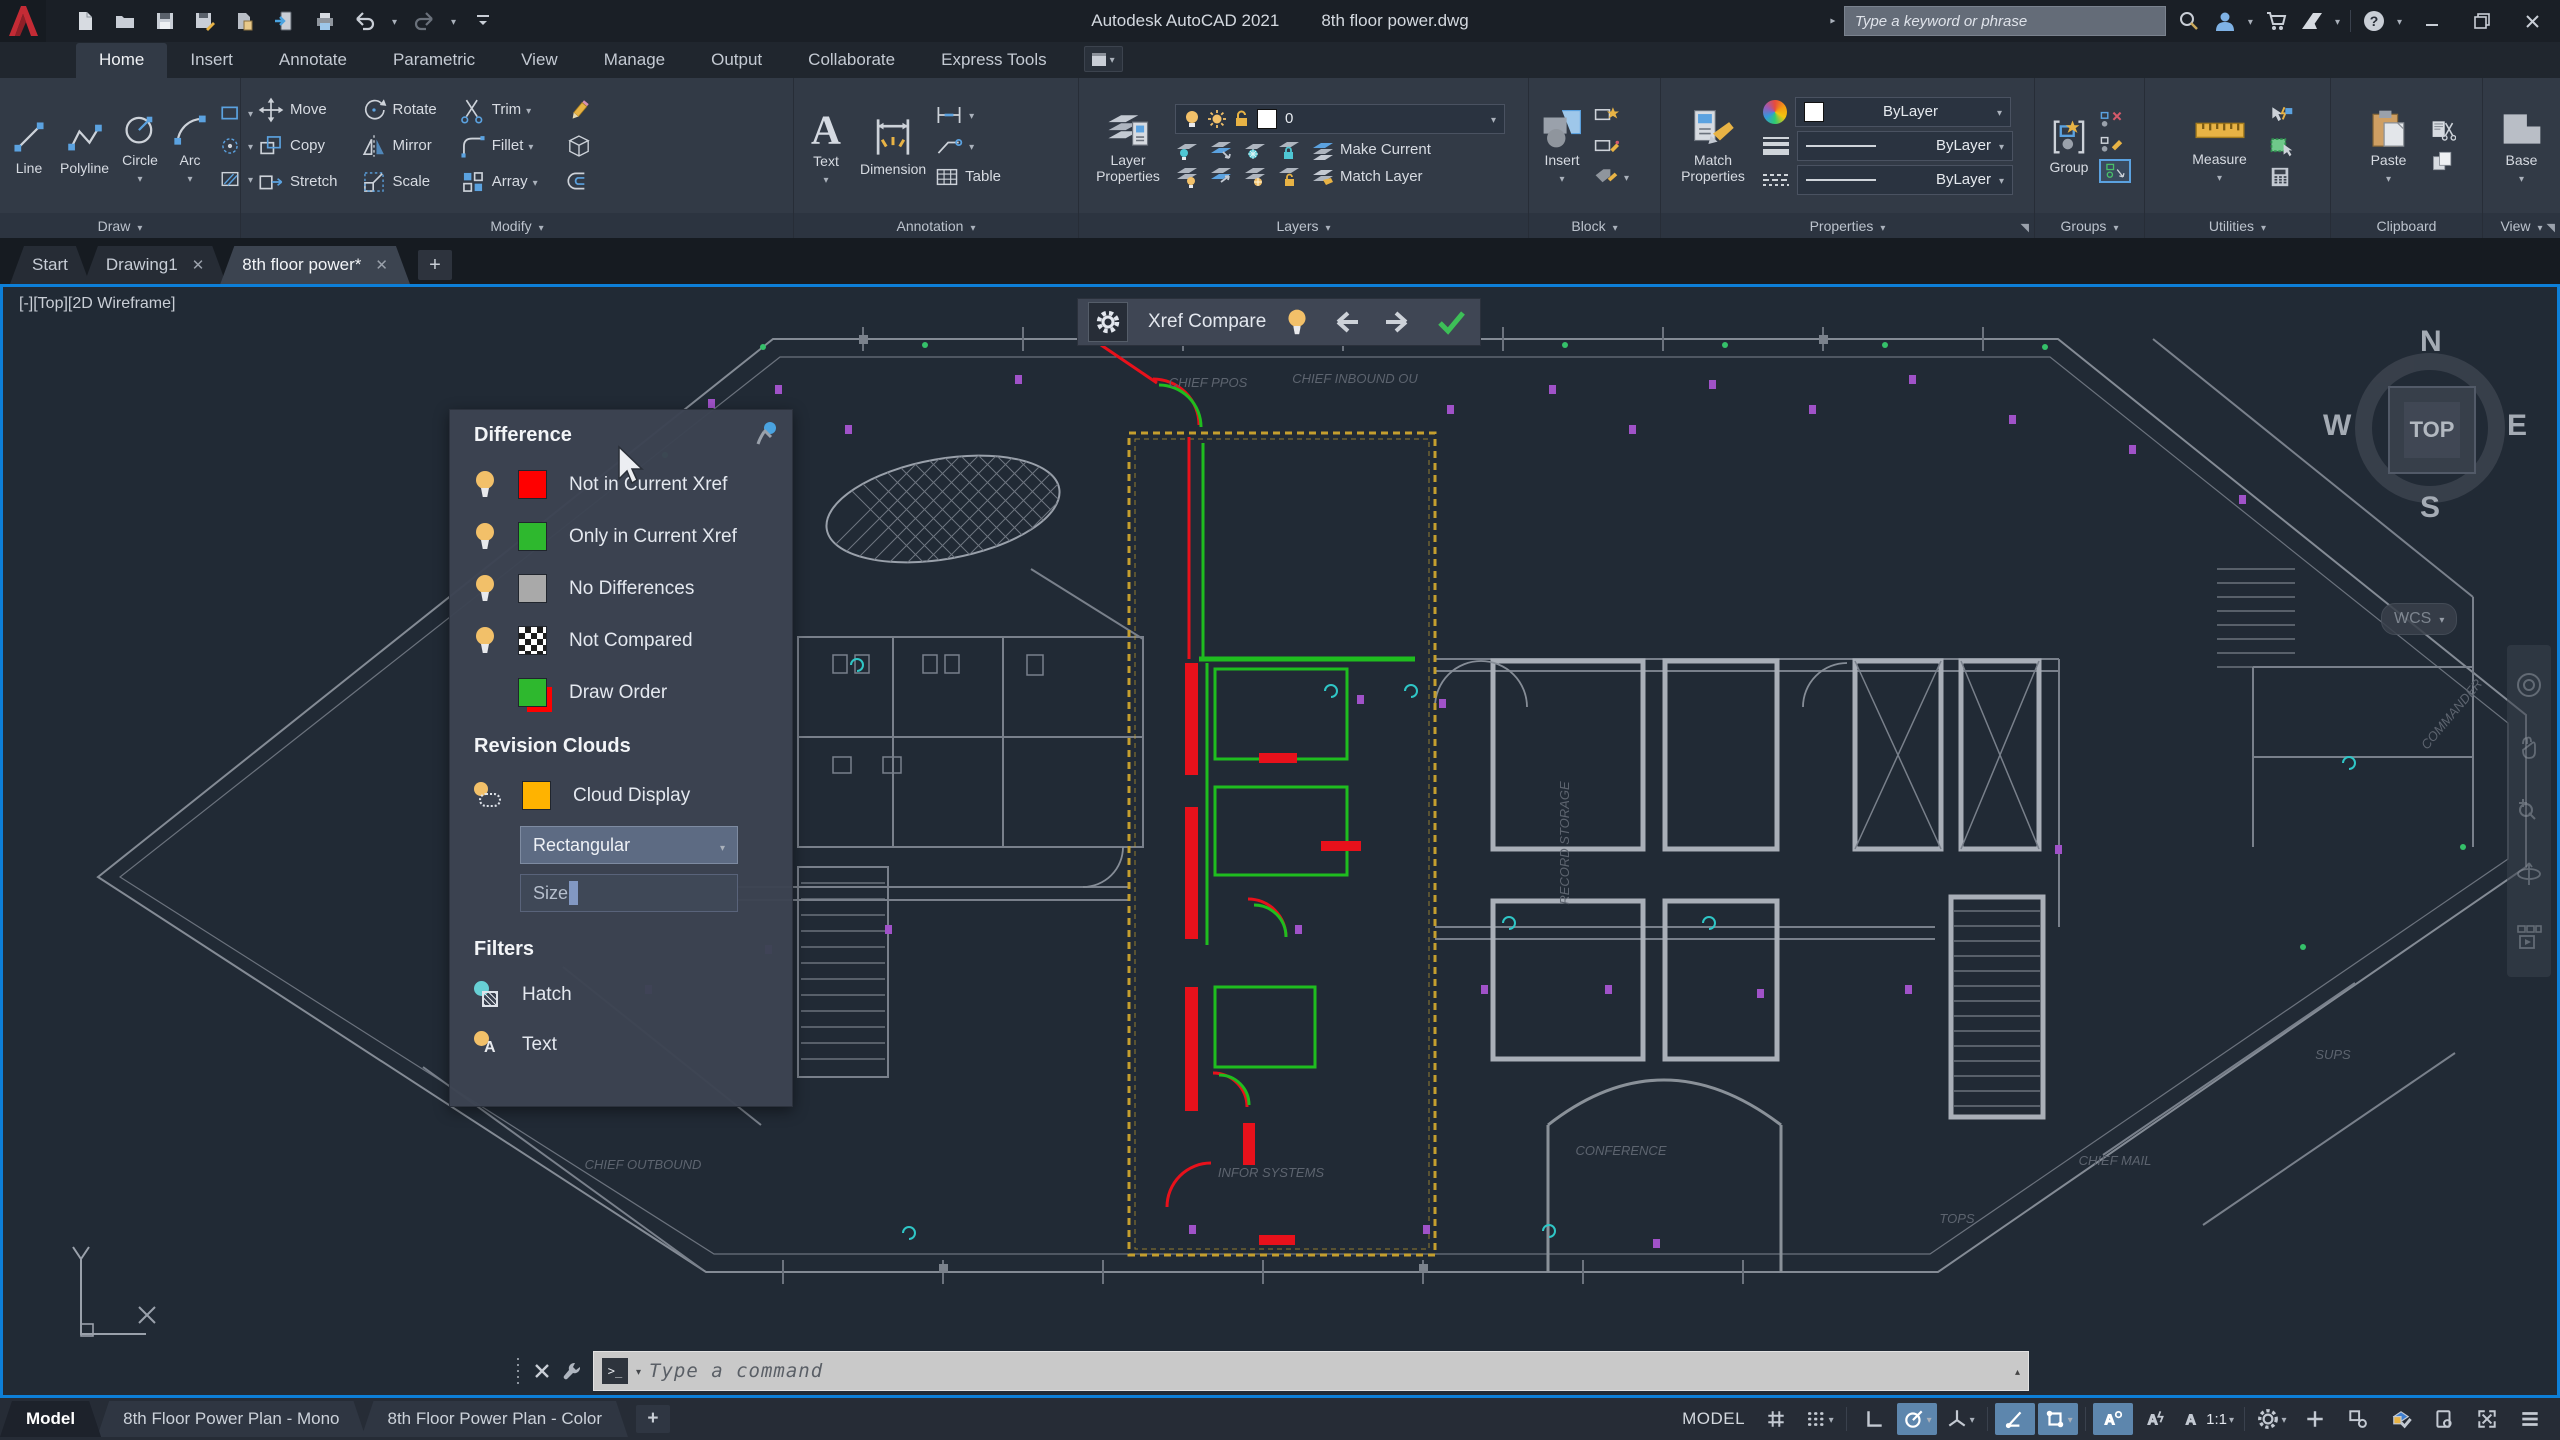 Image resolution: width=2560 pixels, height=1440 pixels. Describe the element at coordinates (2156, 1419) in the screenshot. I see `autoscale-toggle: A` at that location.